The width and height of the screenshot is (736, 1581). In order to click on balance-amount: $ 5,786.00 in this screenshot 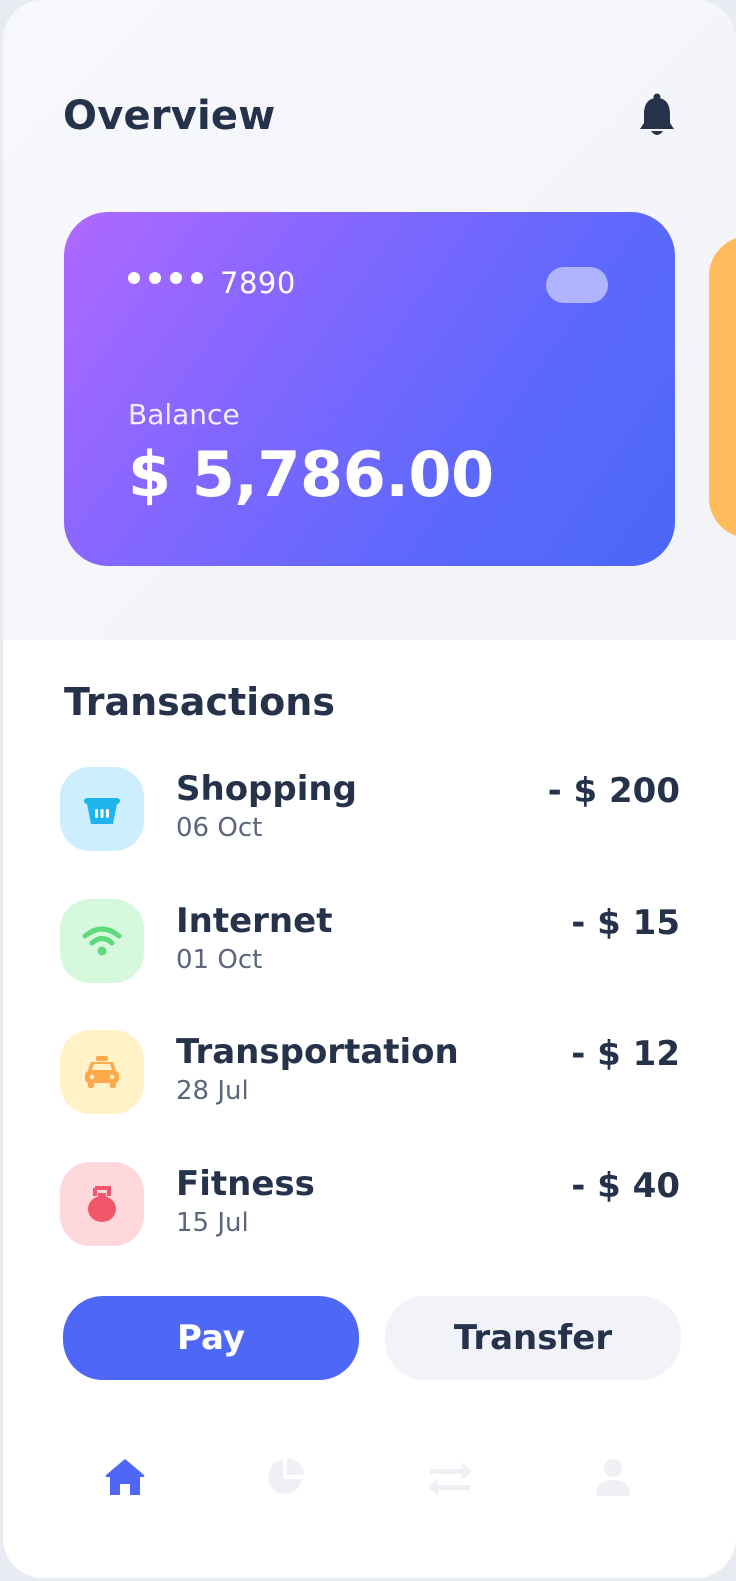, I will do `click(311, 474)`.